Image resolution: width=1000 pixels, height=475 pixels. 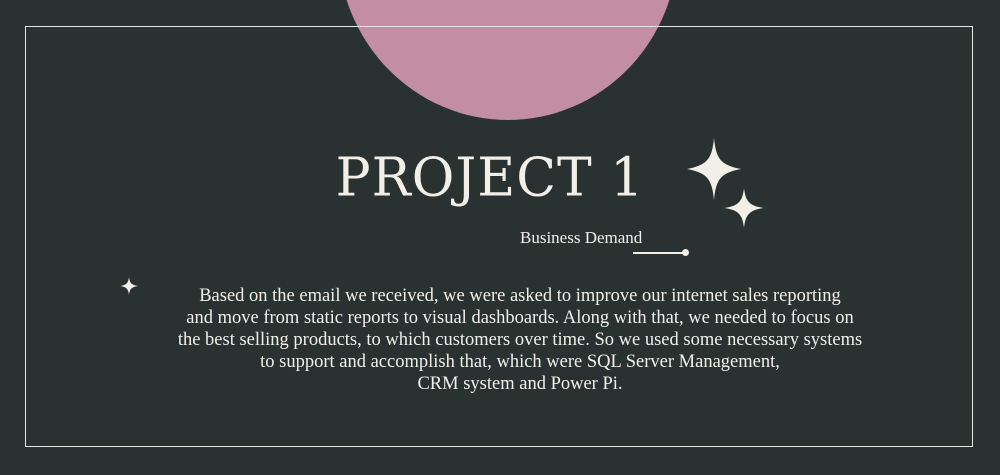 I want to click on sparkle-small-icon, so click(x=744, y=208).